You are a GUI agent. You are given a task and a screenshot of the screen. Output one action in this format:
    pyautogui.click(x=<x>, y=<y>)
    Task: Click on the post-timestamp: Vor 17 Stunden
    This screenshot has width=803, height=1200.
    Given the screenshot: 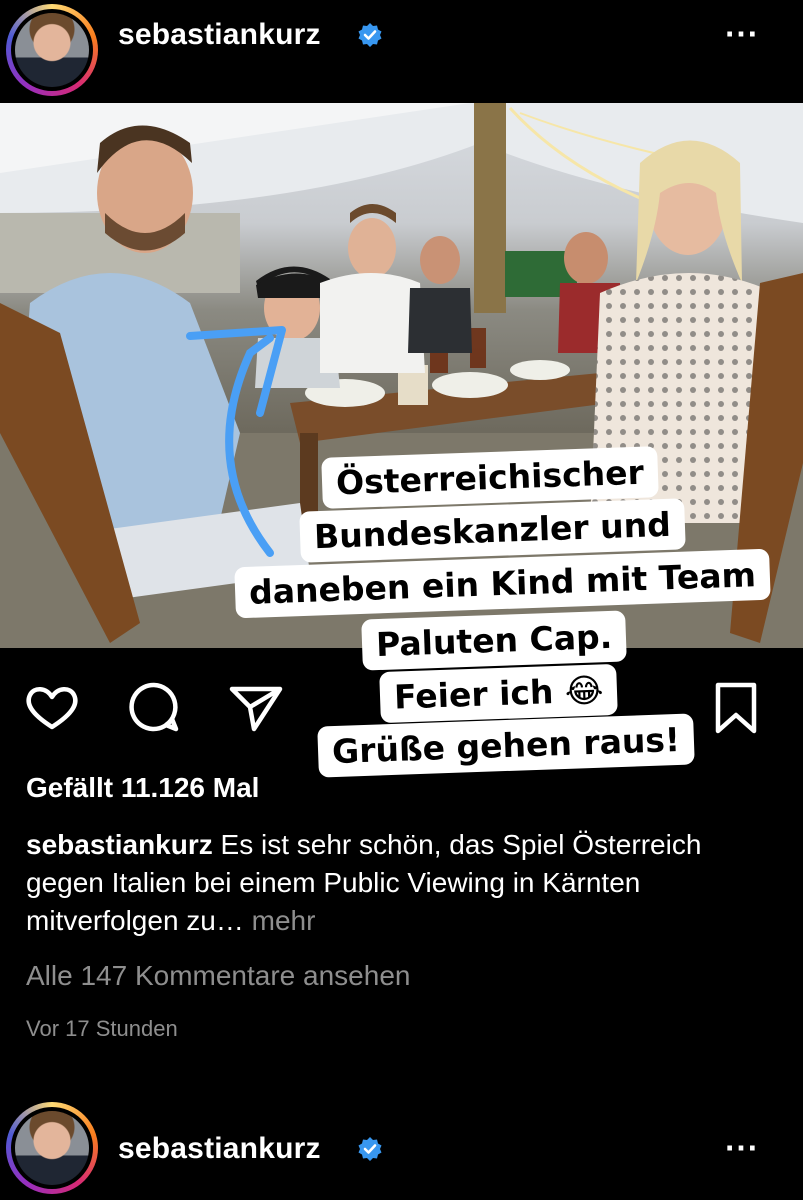 What is the action you would take?
    pyautogui.click(x=102, y=1028)
    